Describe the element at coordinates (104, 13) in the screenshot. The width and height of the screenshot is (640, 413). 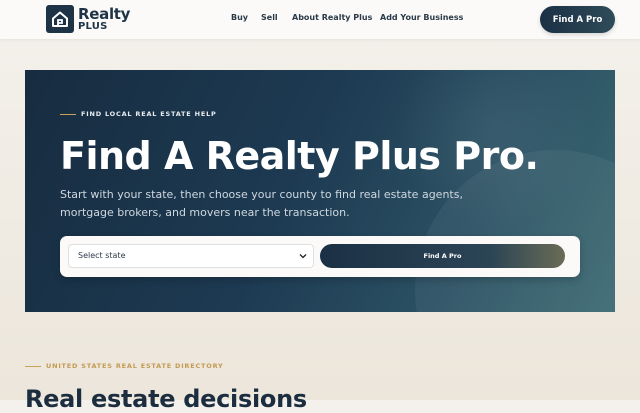
I see `logo-line-1: Realty` at that location.